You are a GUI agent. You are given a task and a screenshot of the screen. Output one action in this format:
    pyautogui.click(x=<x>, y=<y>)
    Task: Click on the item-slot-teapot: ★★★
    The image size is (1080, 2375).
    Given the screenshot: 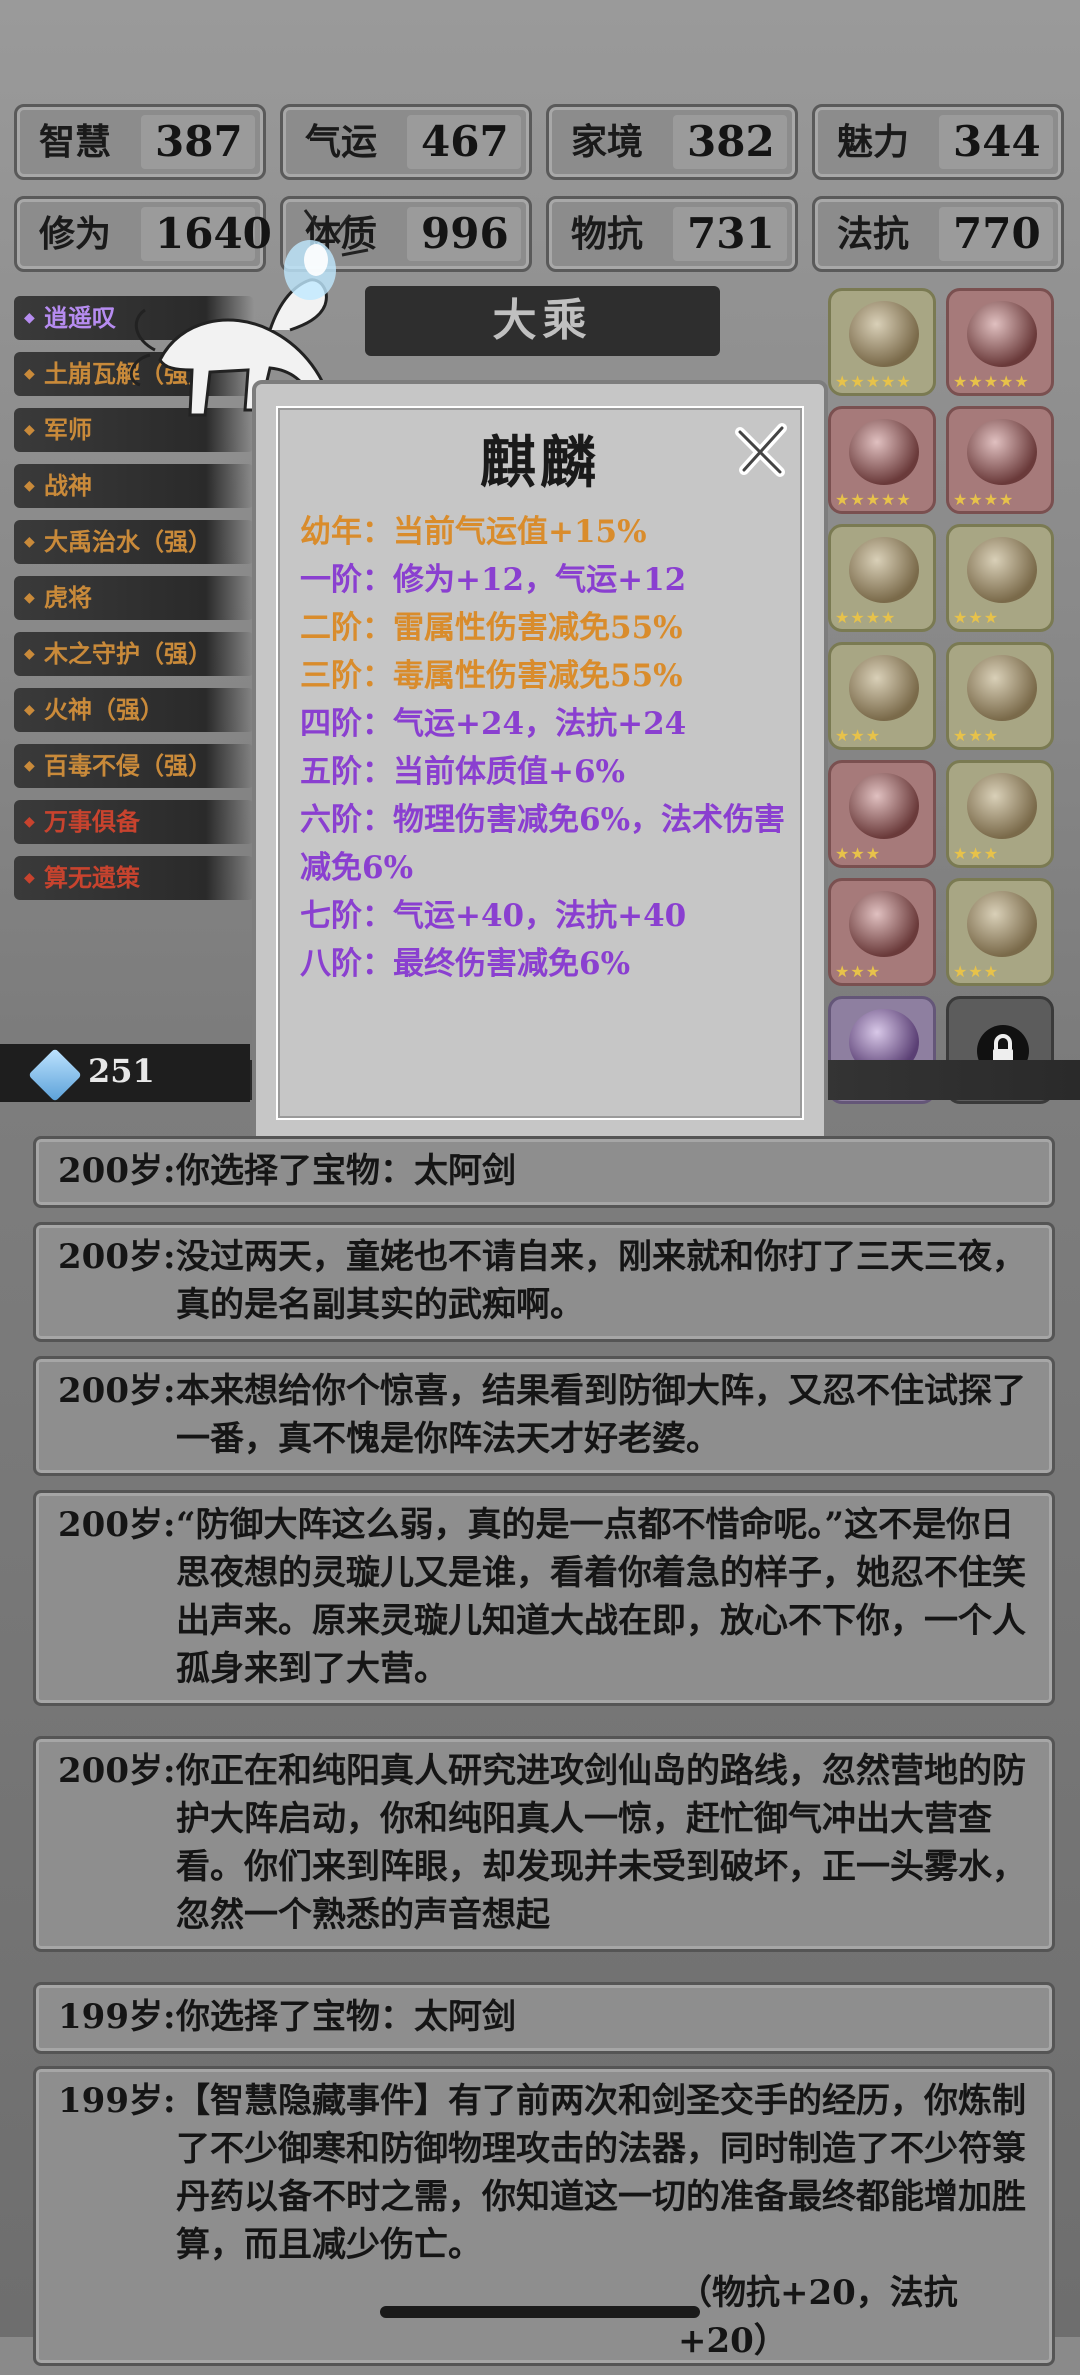 What is the action you would take?
    pyautogui.click(x=1000, y=932)
    